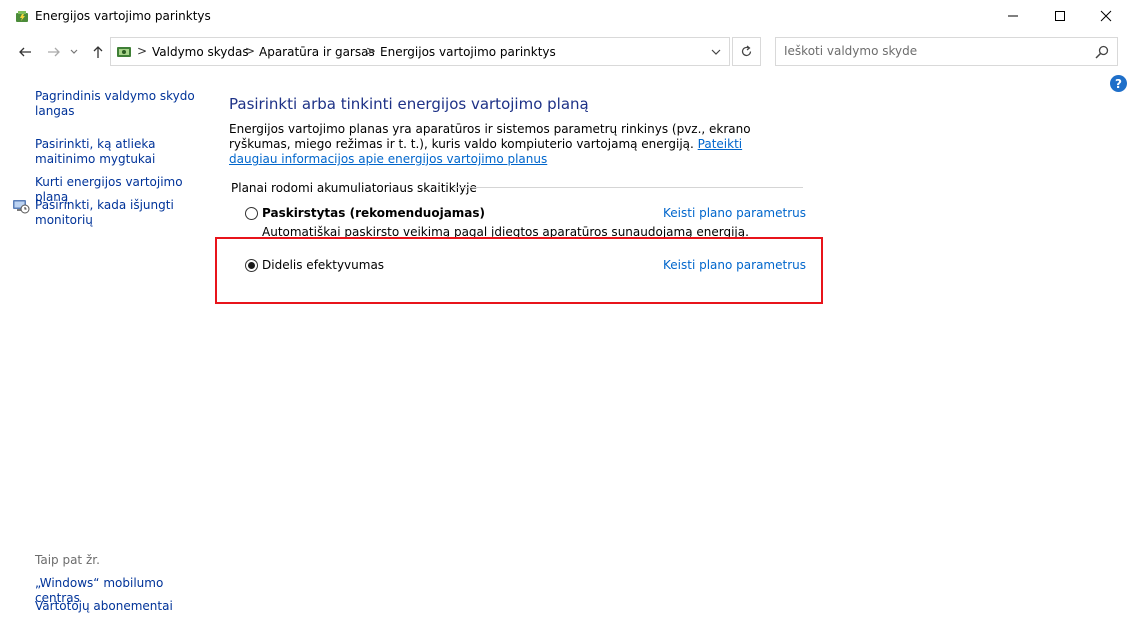 The width and height of the screenshot is (1130, 634). What do you see at coordinates (122, 104) in the screenshot?
I see `sidebar-link-control-panel-home: Pagrindinis valdymo skydo langas` at bounding box center [122, 104].